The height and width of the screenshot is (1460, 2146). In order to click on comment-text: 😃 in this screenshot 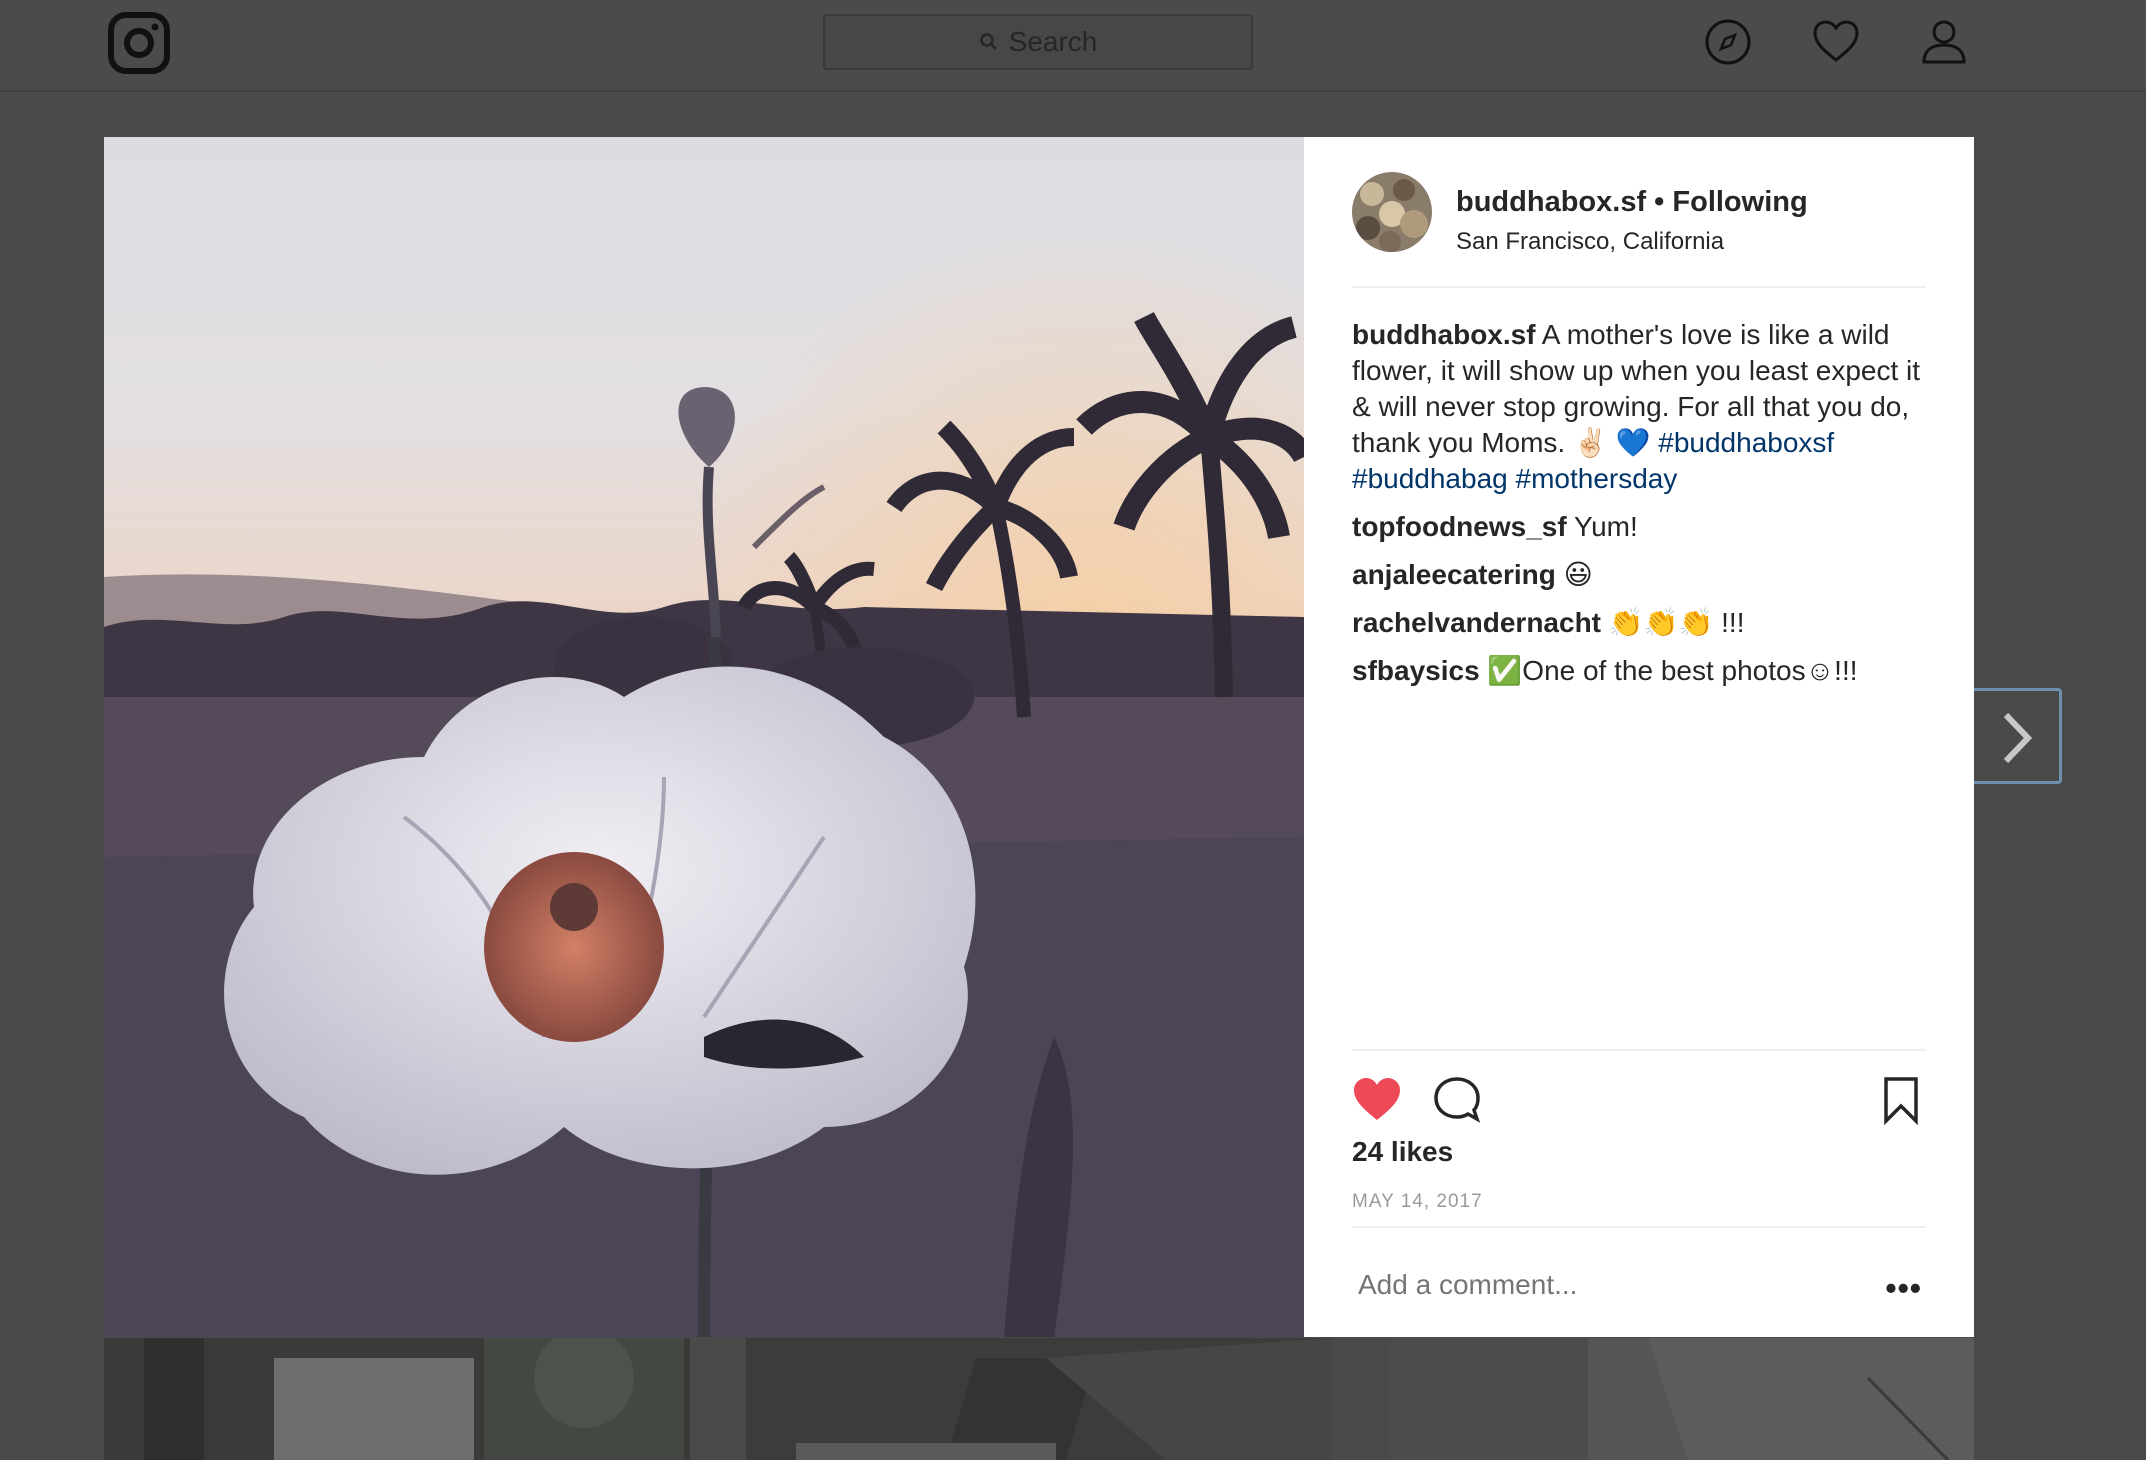, I will do `click(1578, 574)`.